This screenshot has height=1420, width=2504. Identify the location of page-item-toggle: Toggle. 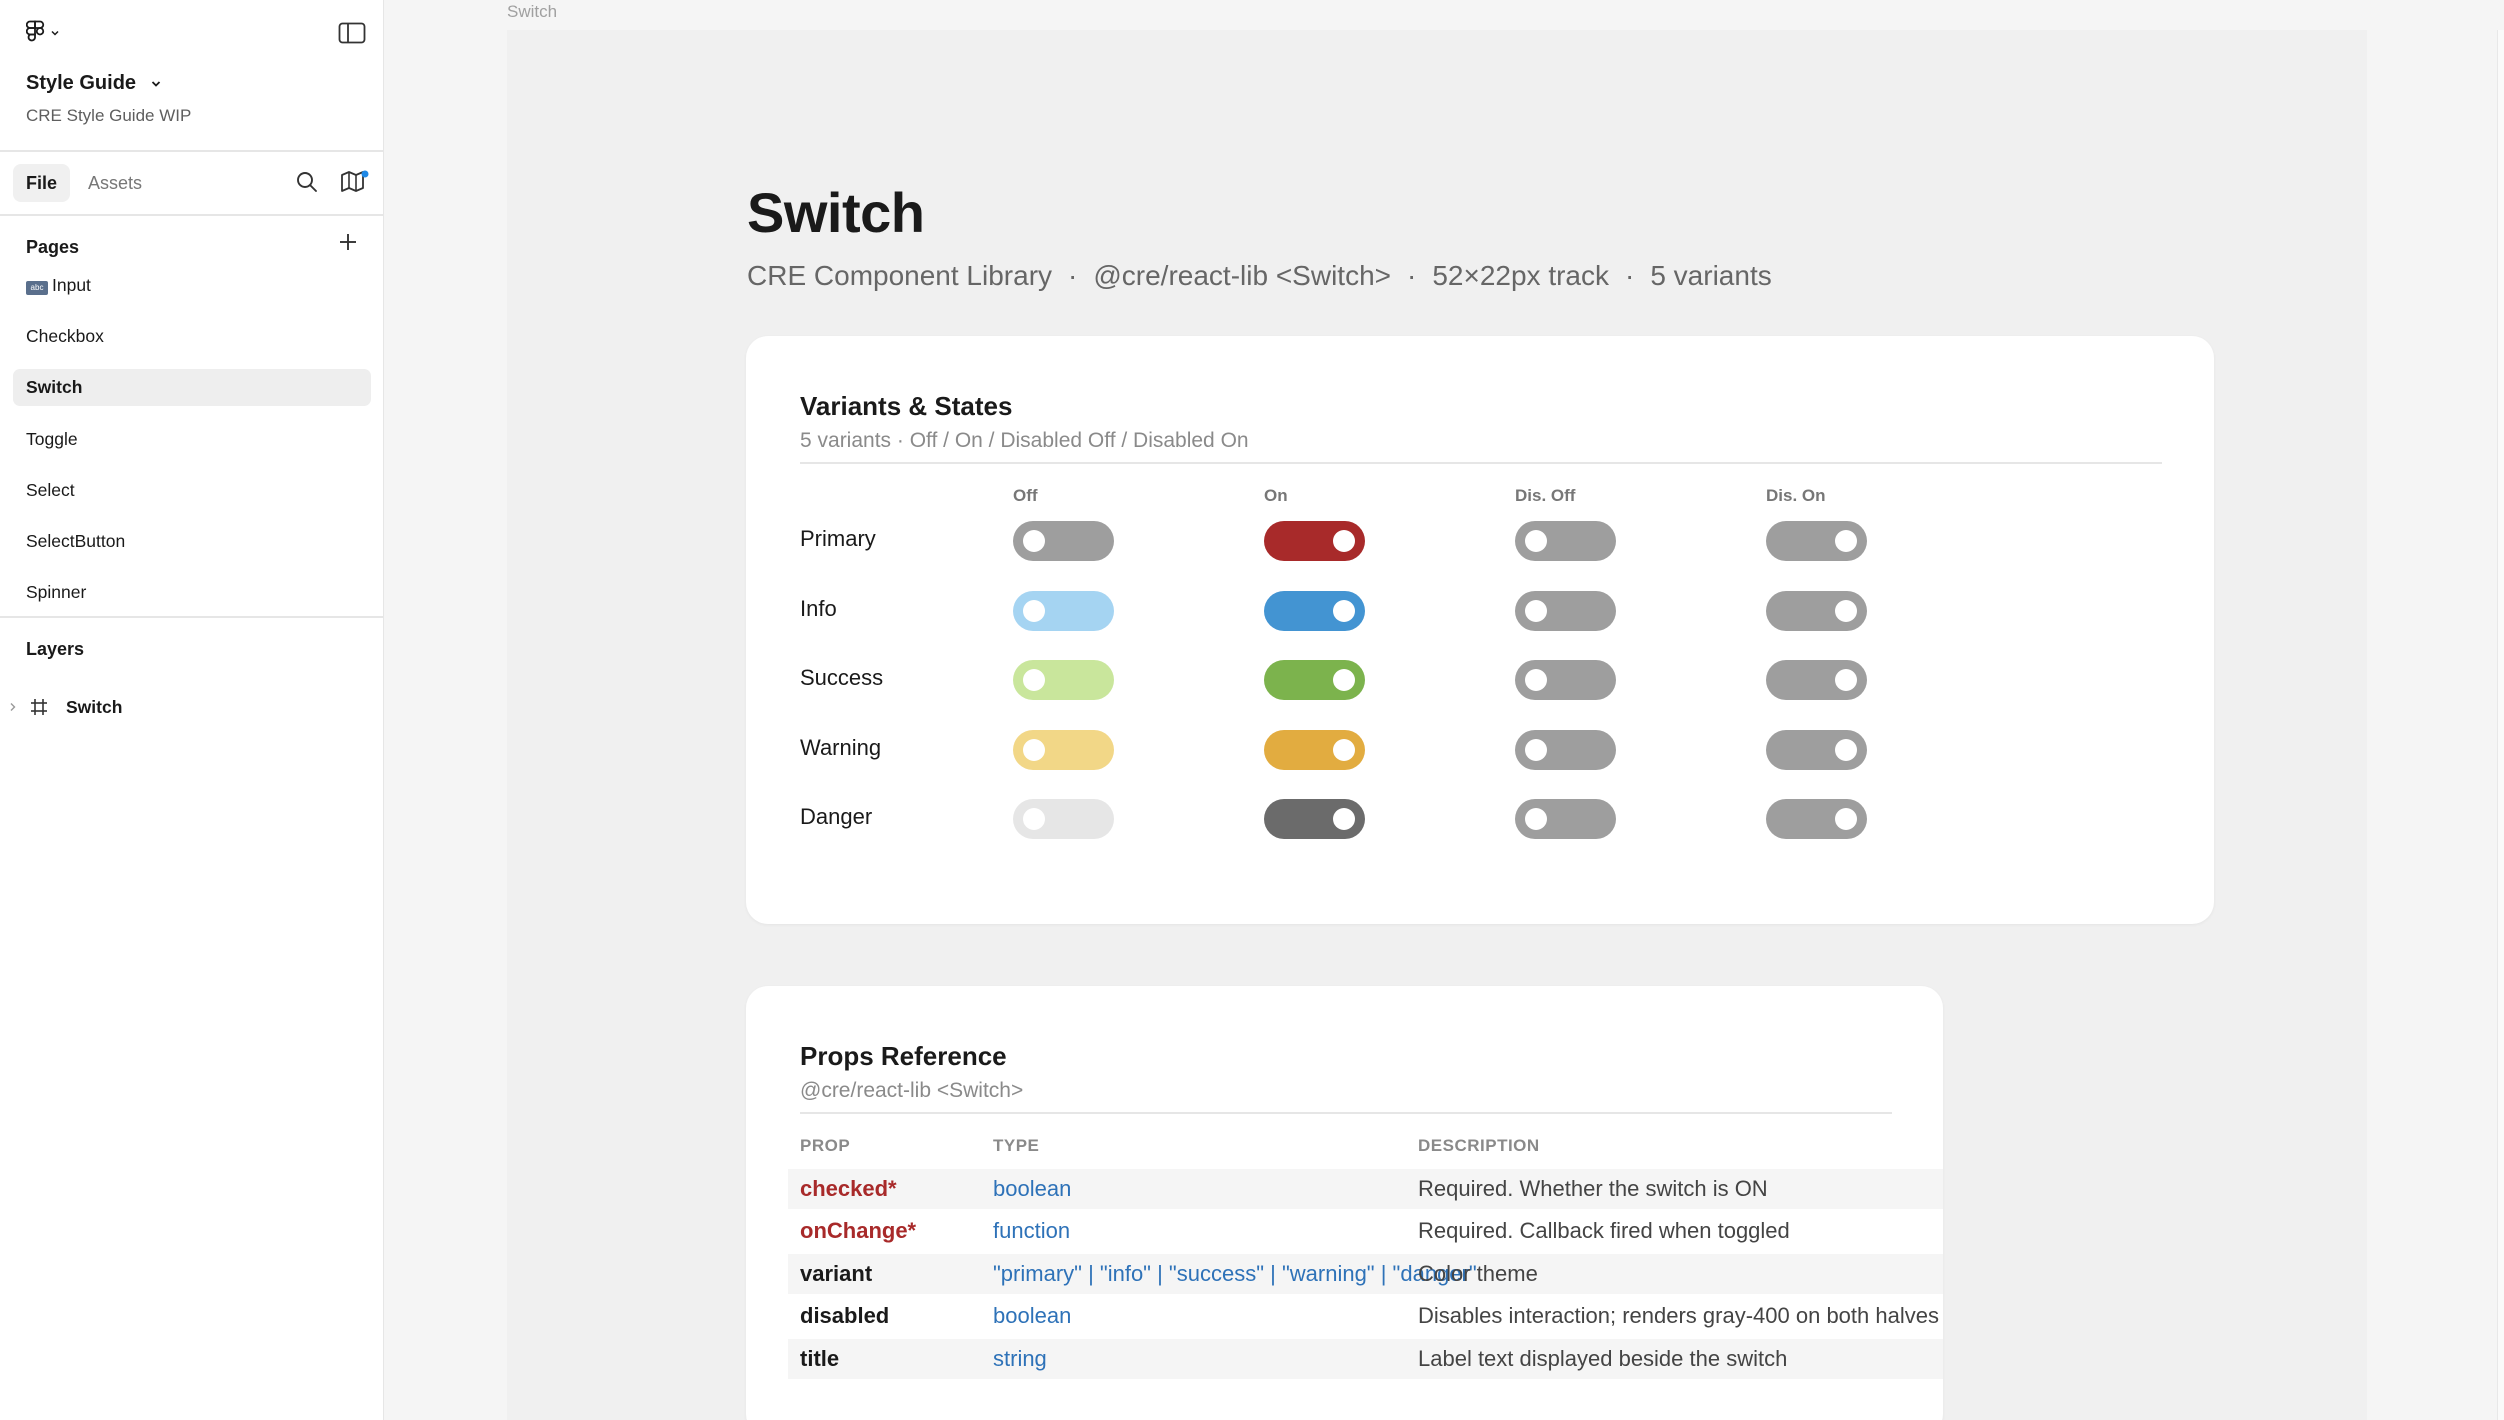
(192, 439).